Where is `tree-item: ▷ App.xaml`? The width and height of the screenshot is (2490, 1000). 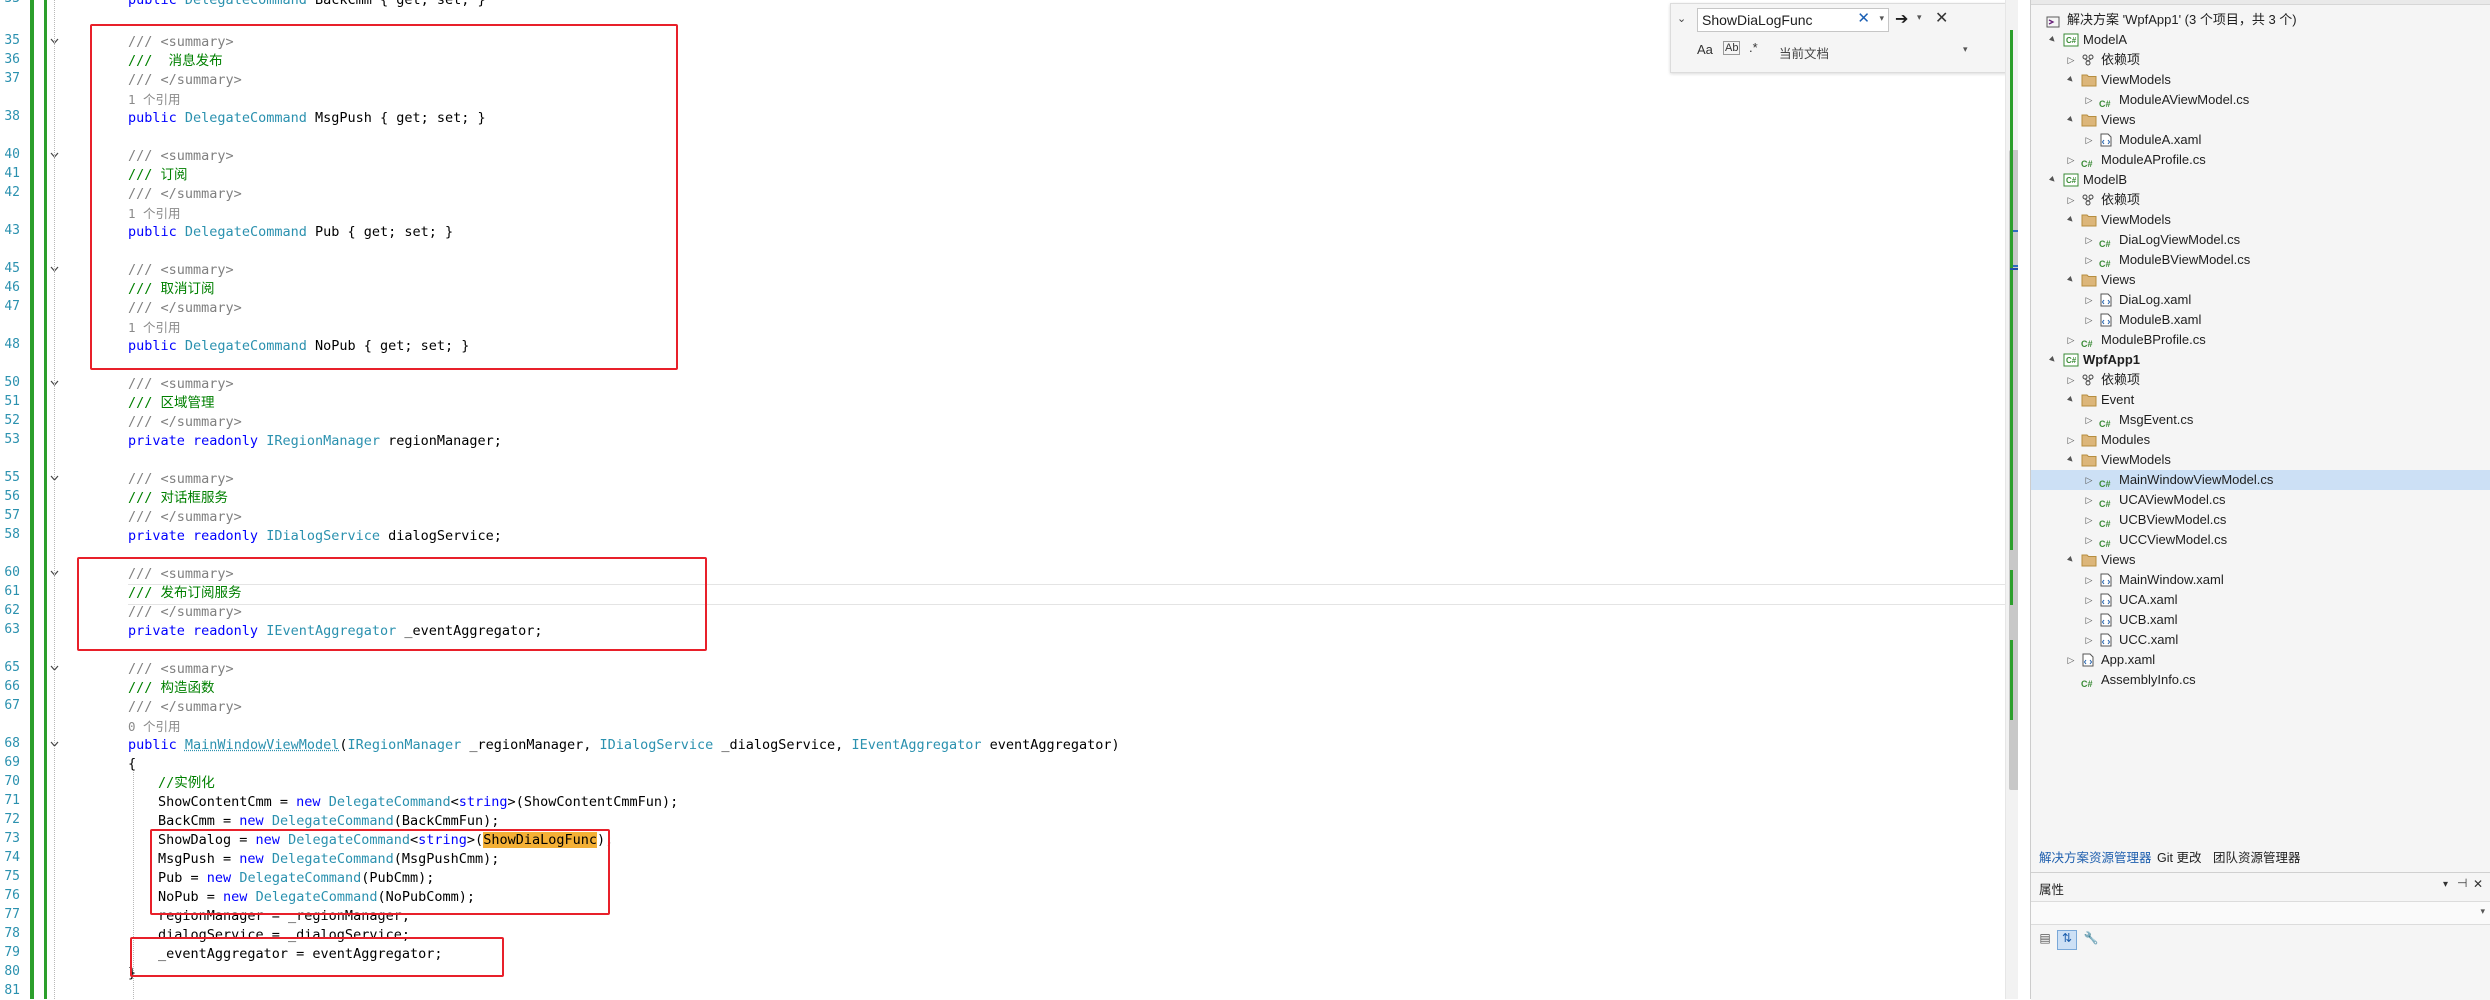 tree-item: ▷ App.xaml is located at coordinates (2260, 660).